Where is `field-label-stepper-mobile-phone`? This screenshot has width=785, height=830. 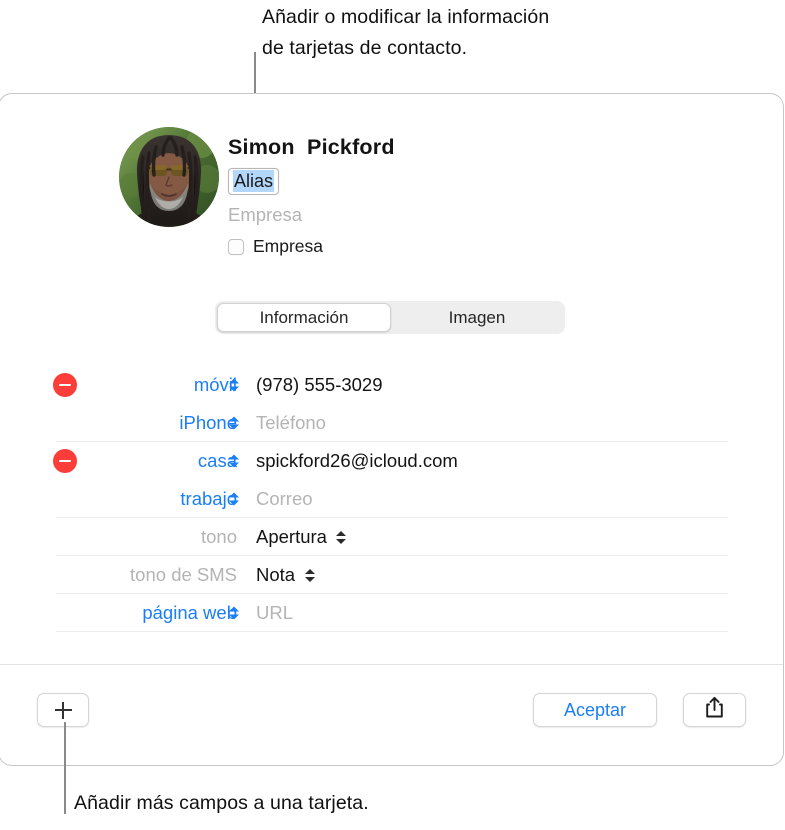
field-label-stepper-mobile-phone is located at coordinates (233, 385).